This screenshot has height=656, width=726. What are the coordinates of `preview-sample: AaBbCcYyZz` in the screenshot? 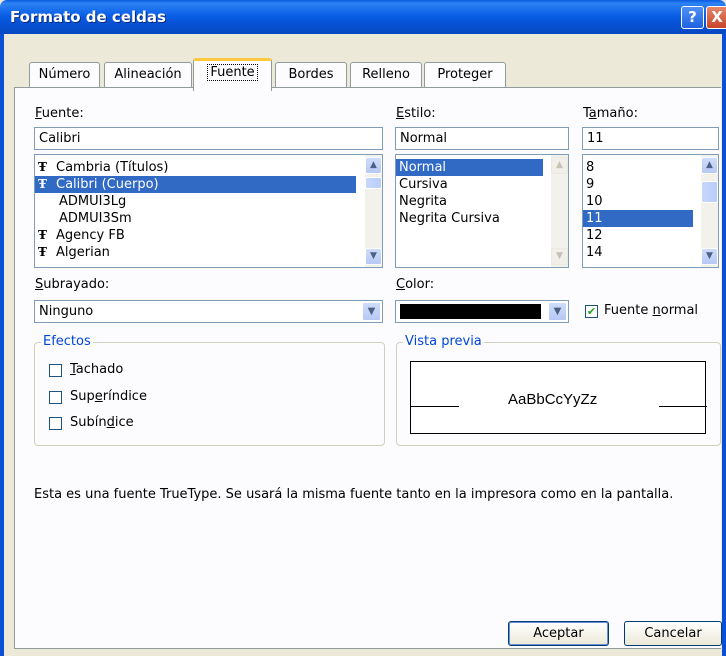 It's located at (553, 399).